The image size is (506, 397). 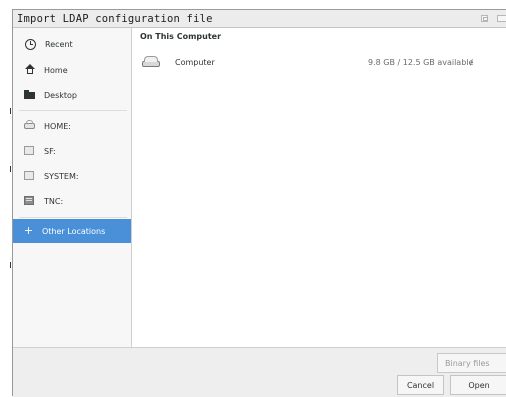 What do you see at coordinates (484, 18) in the screenshot?
I see `maximize-button` at bounding box center [484, 18].